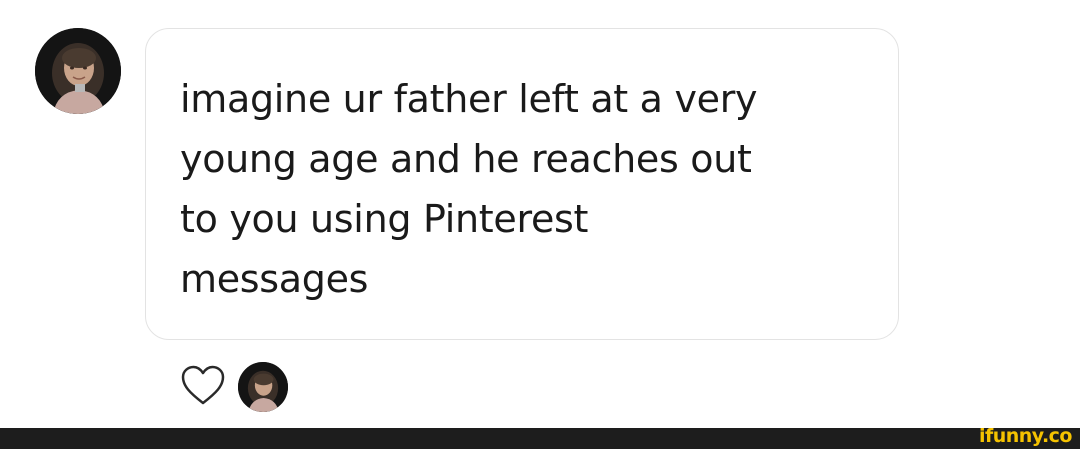  I want to click on liker-avatar, so click(263, 387).